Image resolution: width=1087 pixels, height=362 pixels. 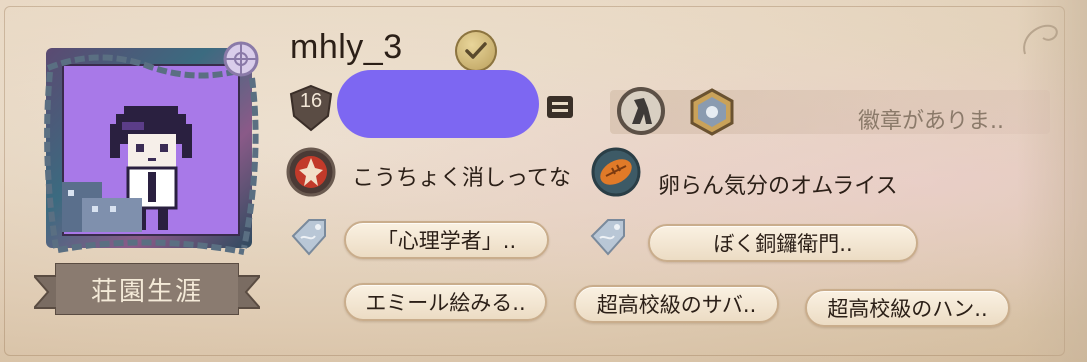 What do you see at coordinates (907, 308) in the screenshot?
I see `tag-pill-5: 超高校級のハン..` at bounding box center [907, 308].